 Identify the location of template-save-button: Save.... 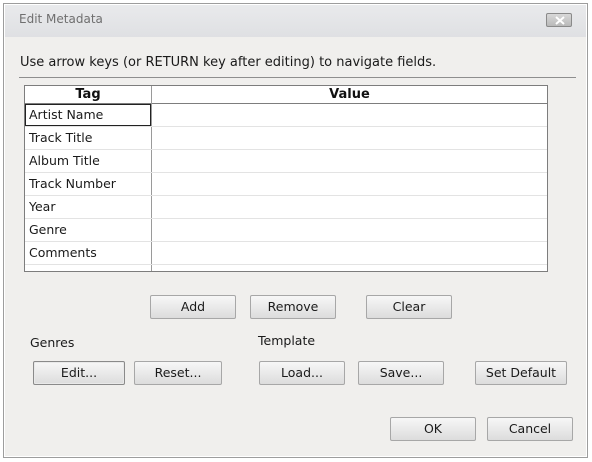
(401, 373).